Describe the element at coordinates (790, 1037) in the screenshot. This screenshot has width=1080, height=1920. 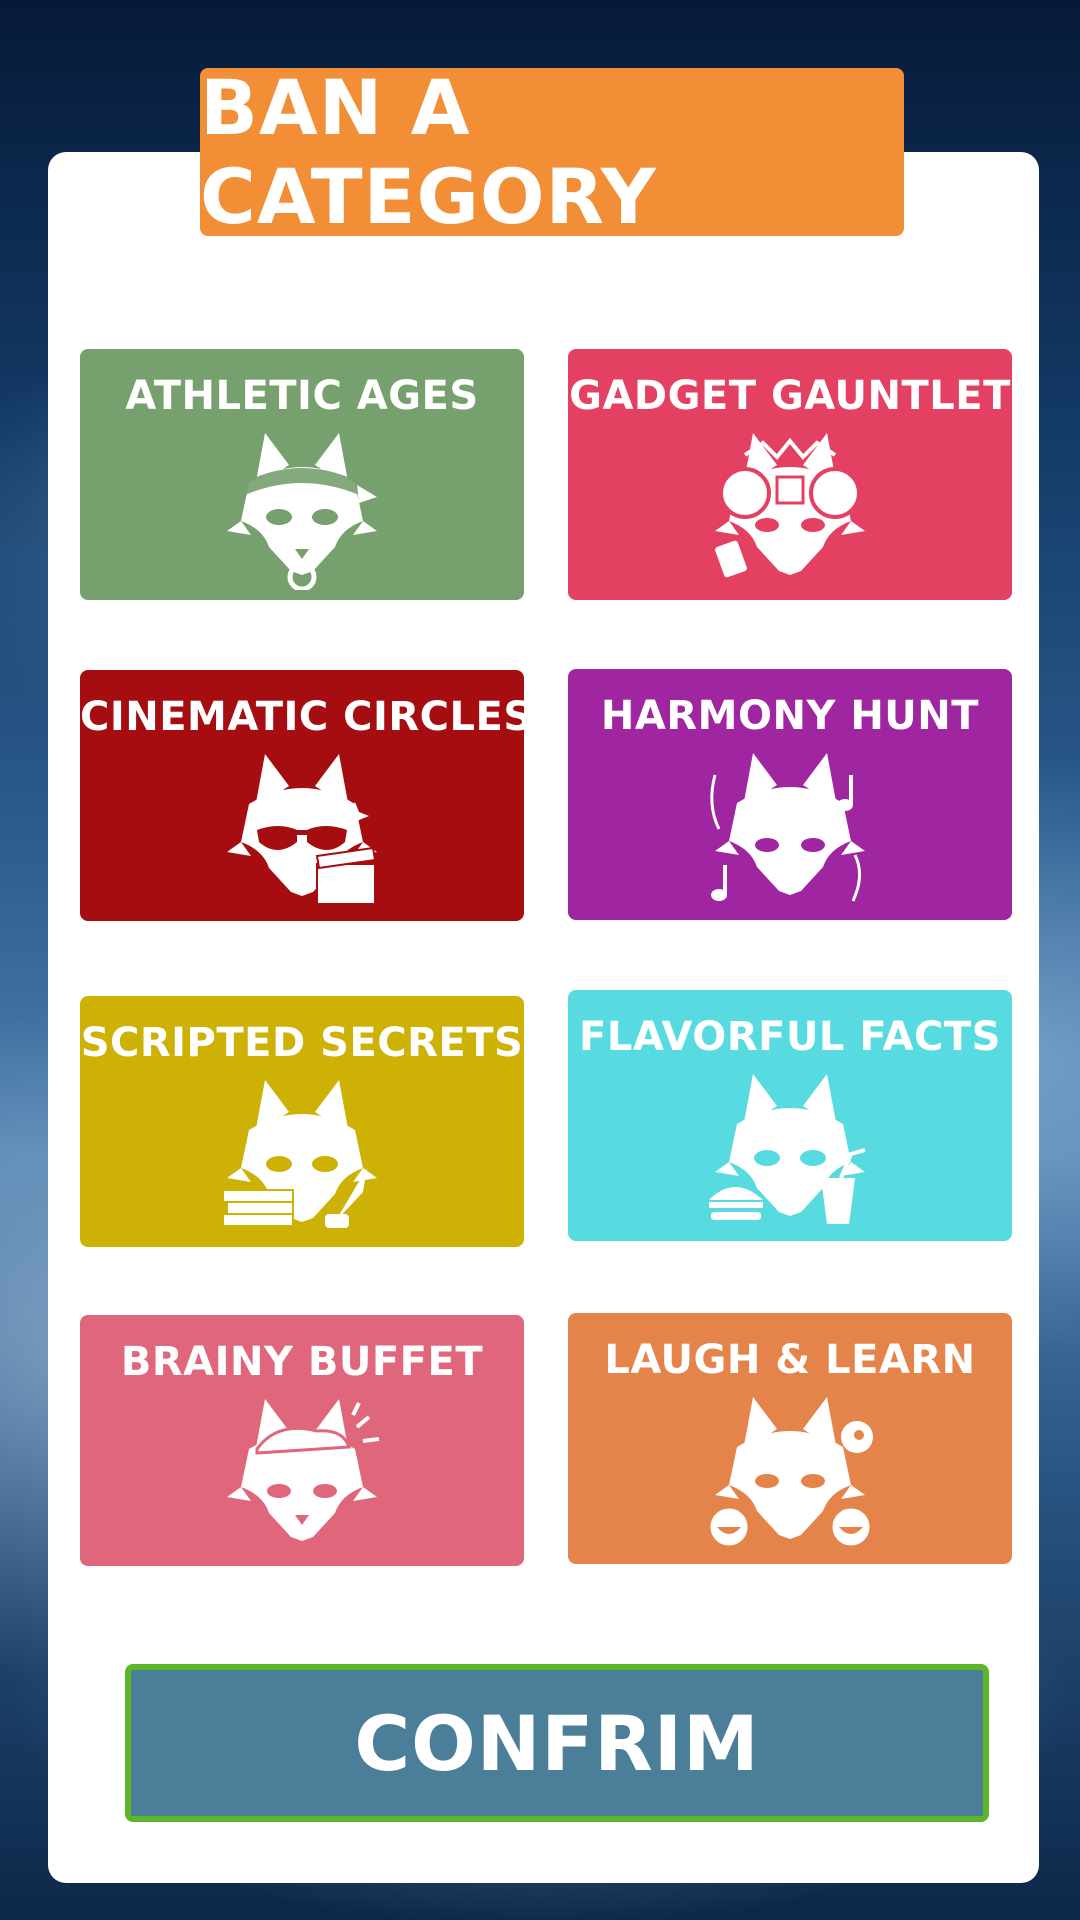
I see `category-label: FLAVORFUL FACTS` at that location.